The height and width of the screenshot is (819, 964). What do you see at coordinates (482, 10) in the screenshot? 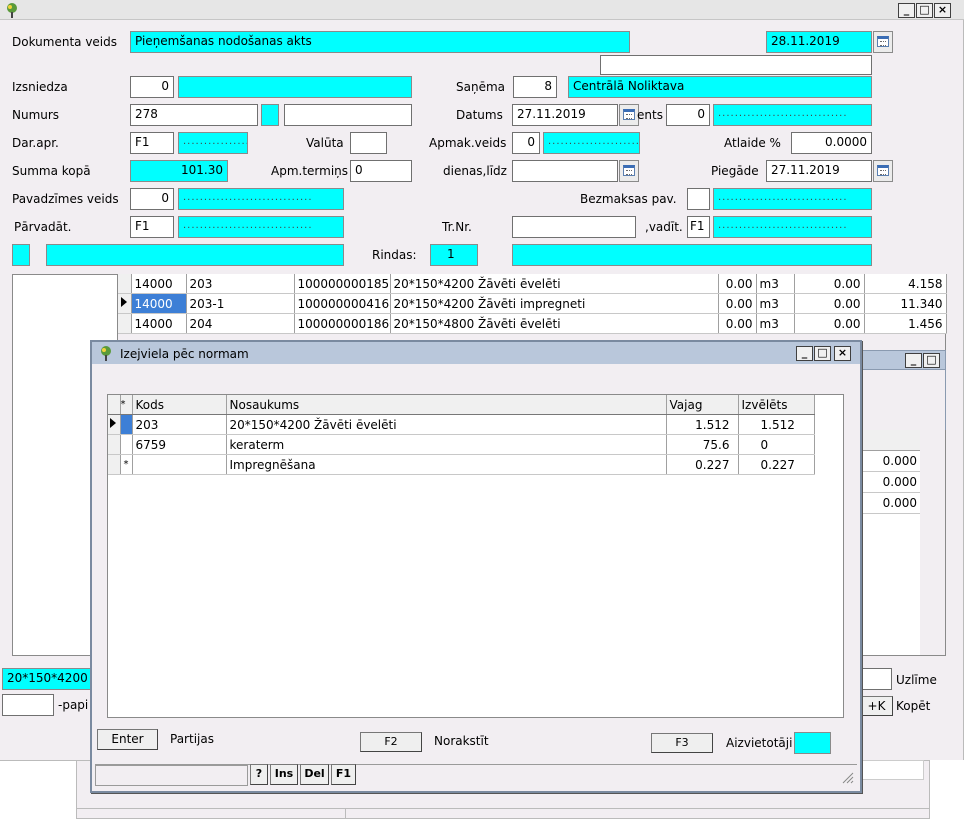
I see `main-titlebar` at bounding box center [482, 10].